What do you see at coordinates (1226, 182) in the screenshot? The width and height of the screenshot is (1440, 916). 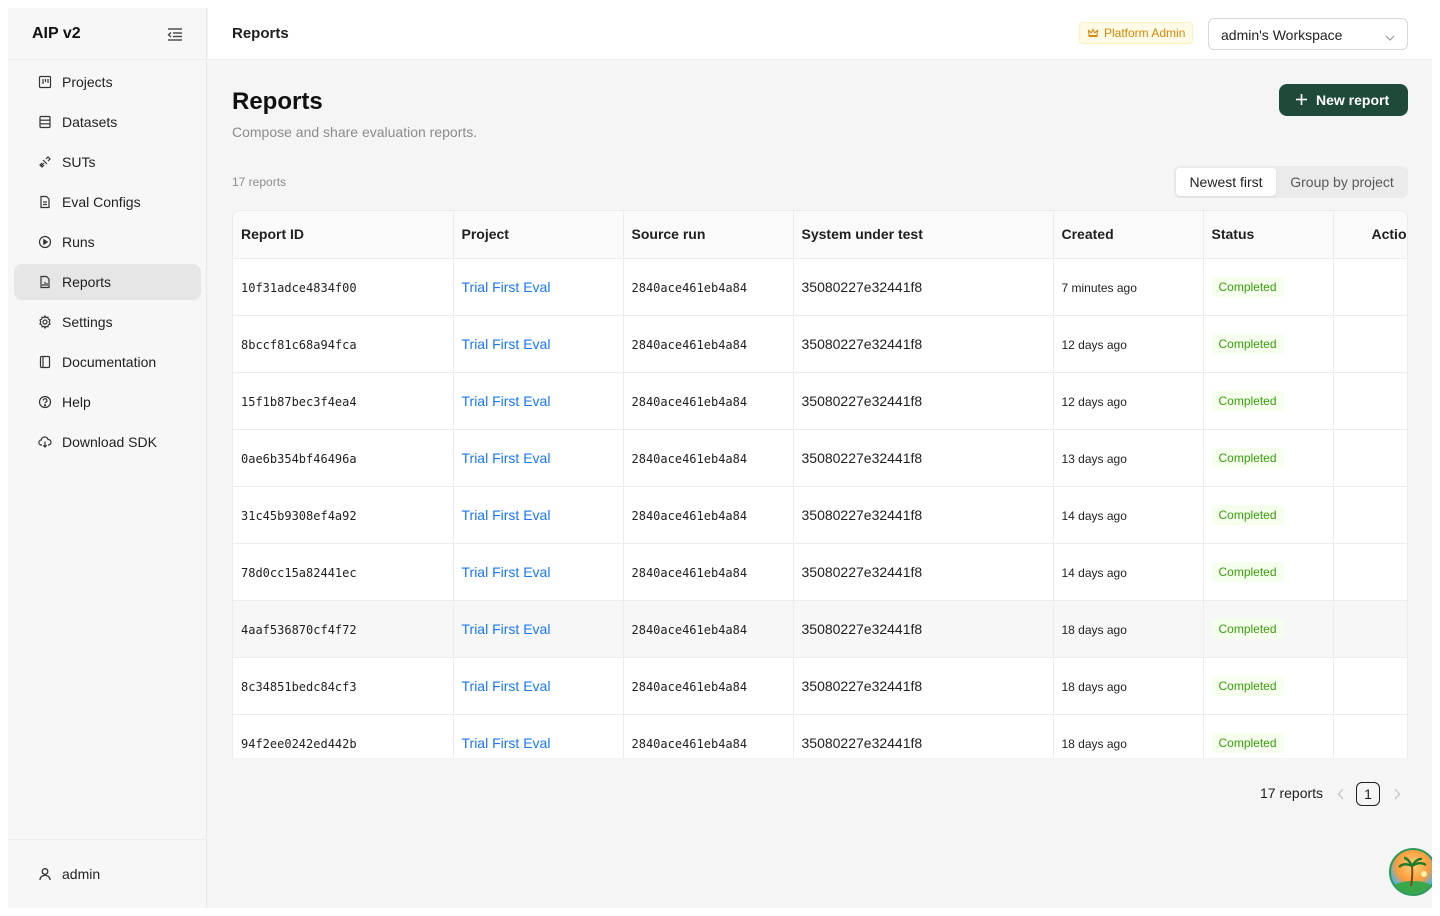 I see `sort-newest-first: Newest first` at bounding box center [1226, 182].